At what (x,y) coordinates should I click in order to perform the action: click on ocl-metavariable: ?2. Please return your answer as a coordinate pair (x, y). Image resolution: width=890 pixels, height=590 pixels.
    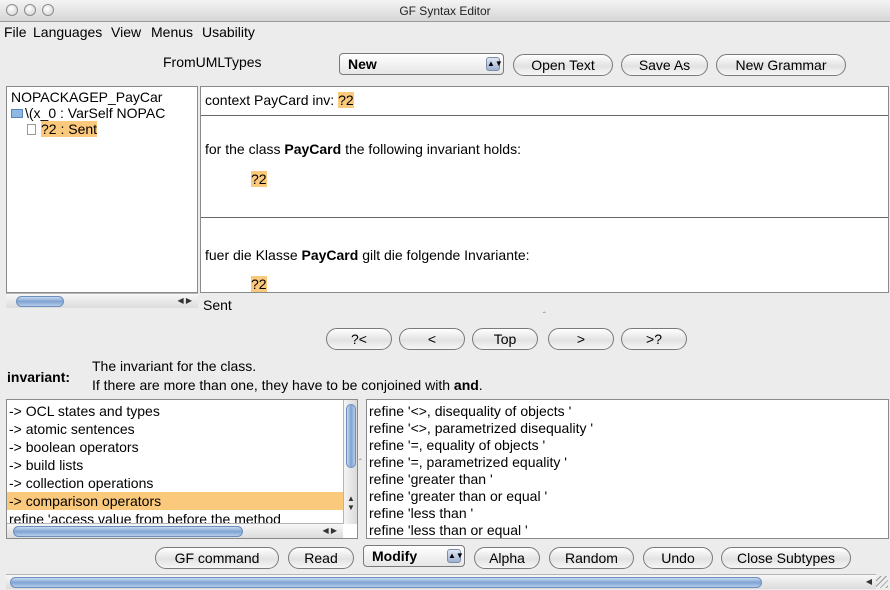
    Looking at the image, I should click on (346, 100).